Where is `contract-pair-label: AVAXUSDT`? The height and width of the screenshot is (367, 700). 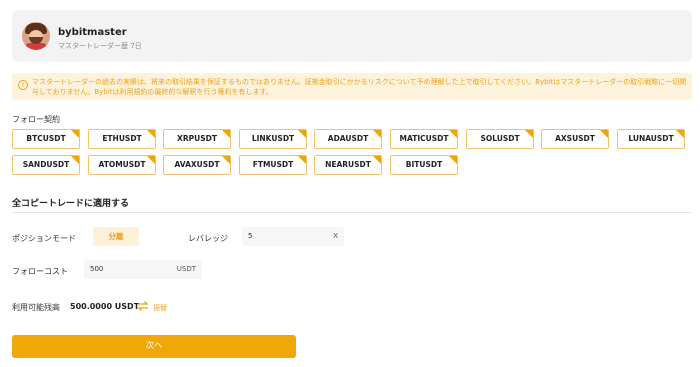
contract-pair-label: AVAXUSDT is located at coordinates (197, 164).